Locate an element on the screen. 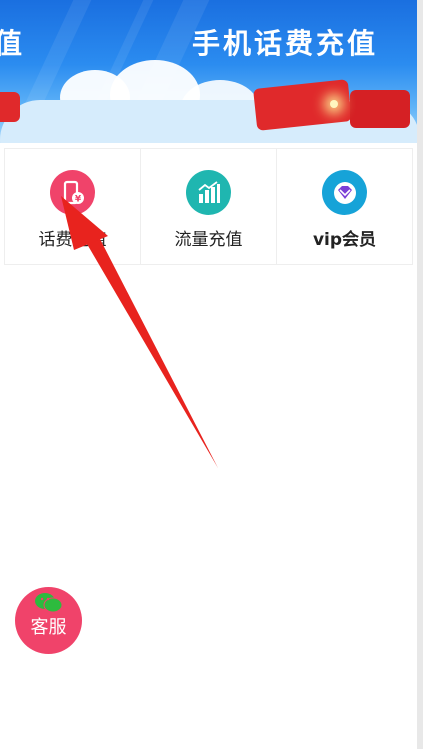 This screenshot has width=423, height=749. service-label: 话费充值 is located at coordinates (72, 240).